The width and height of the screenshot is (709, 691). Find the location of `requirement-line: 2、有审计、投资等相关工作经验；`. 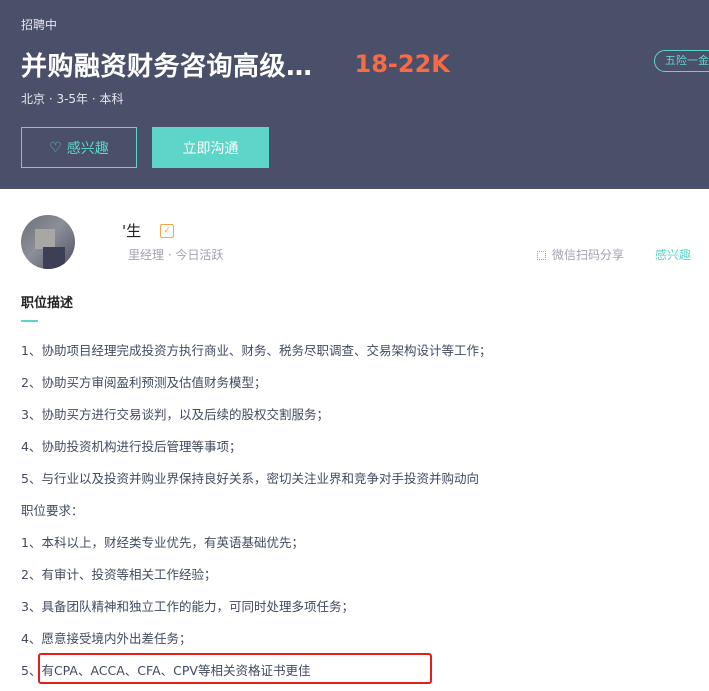

requirement-line: 2、有审计、投资等相关工作经验； is located at coordinates (119, 574).